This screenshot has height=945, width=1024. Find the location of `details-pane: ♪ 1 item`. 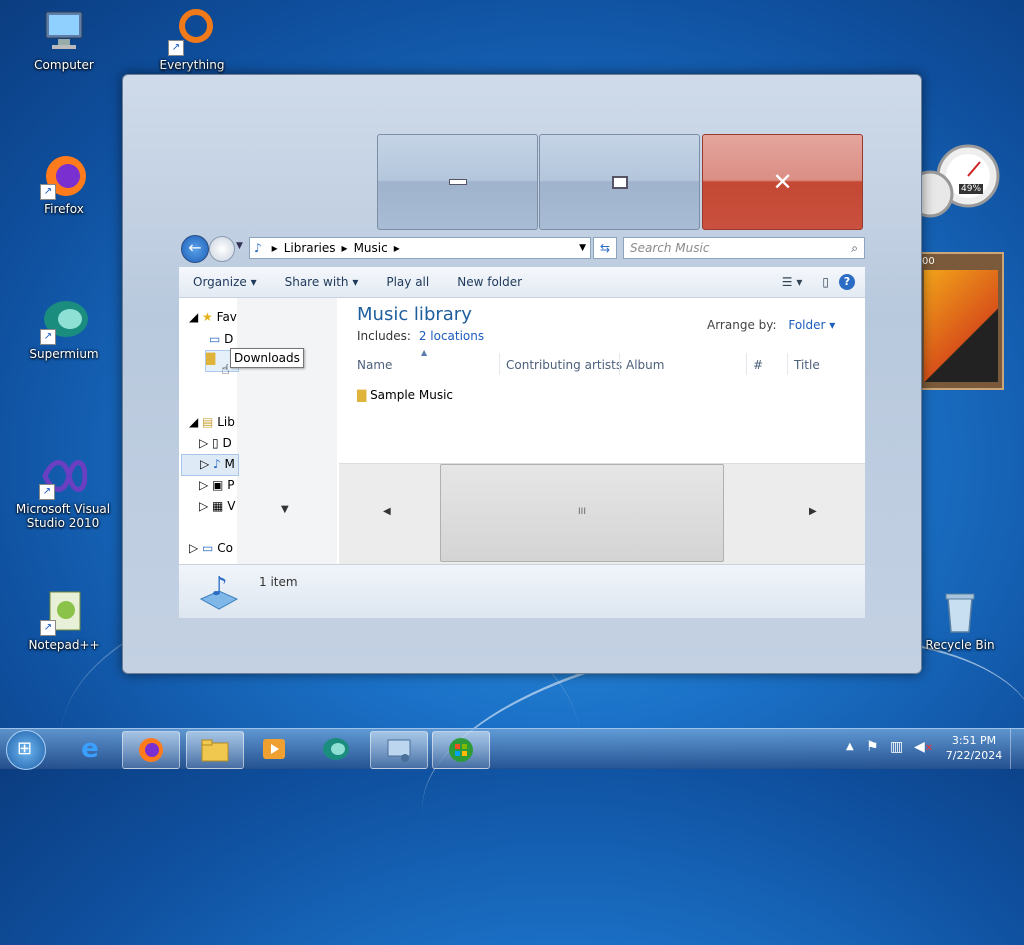

details-pane: ♪ 1 item is located at coordinates (522, 591).